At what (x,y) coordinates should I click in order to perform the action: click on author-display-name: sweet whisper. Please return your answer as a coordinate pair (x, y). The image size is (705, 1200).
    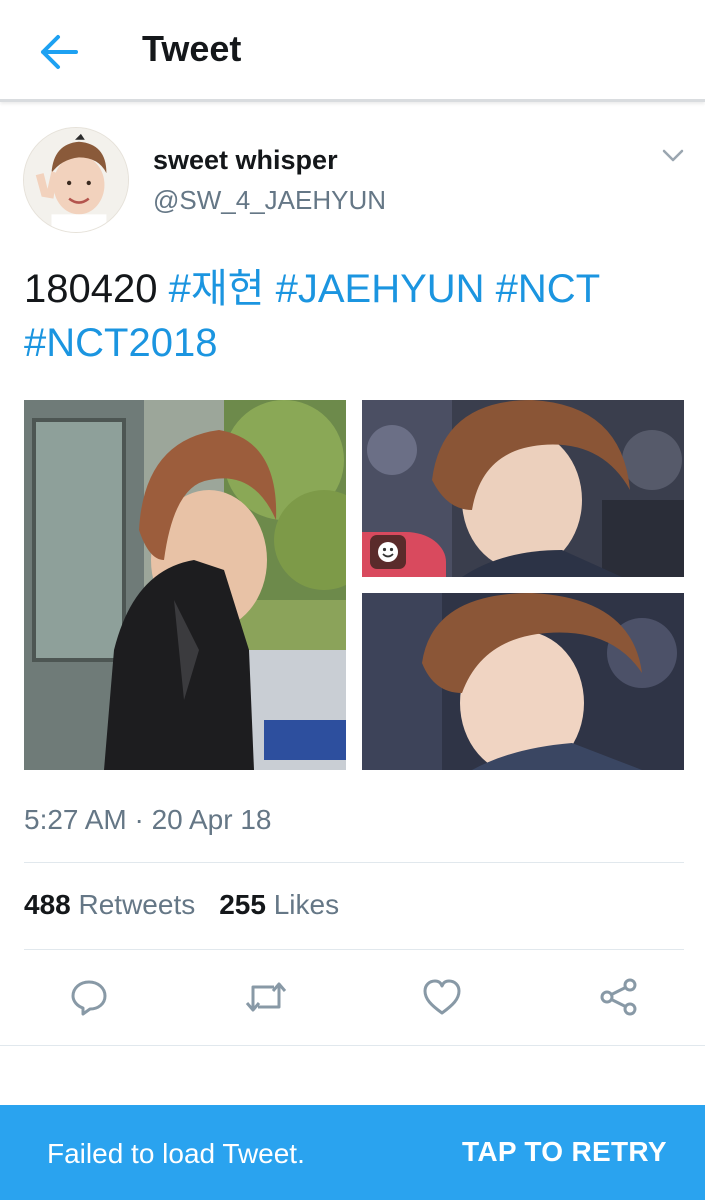
    Looking at the image, I should click on (245, 160).